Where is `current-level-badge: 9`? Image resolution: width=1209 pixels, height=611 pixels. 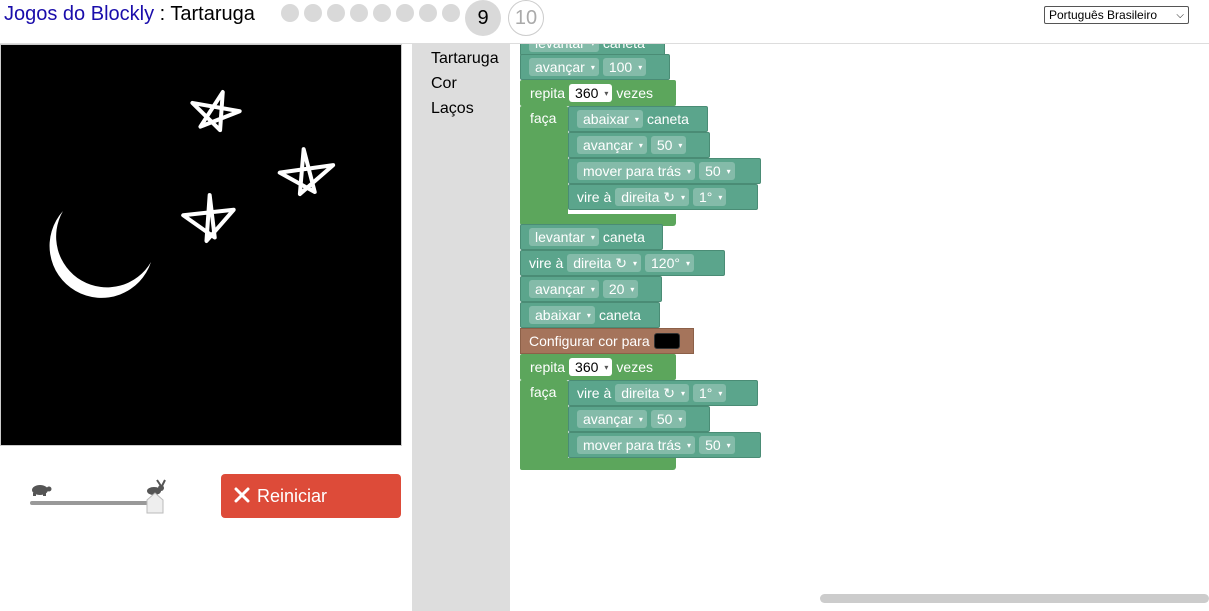 current-level-badge: 9 is located at coordinates (483, 18).